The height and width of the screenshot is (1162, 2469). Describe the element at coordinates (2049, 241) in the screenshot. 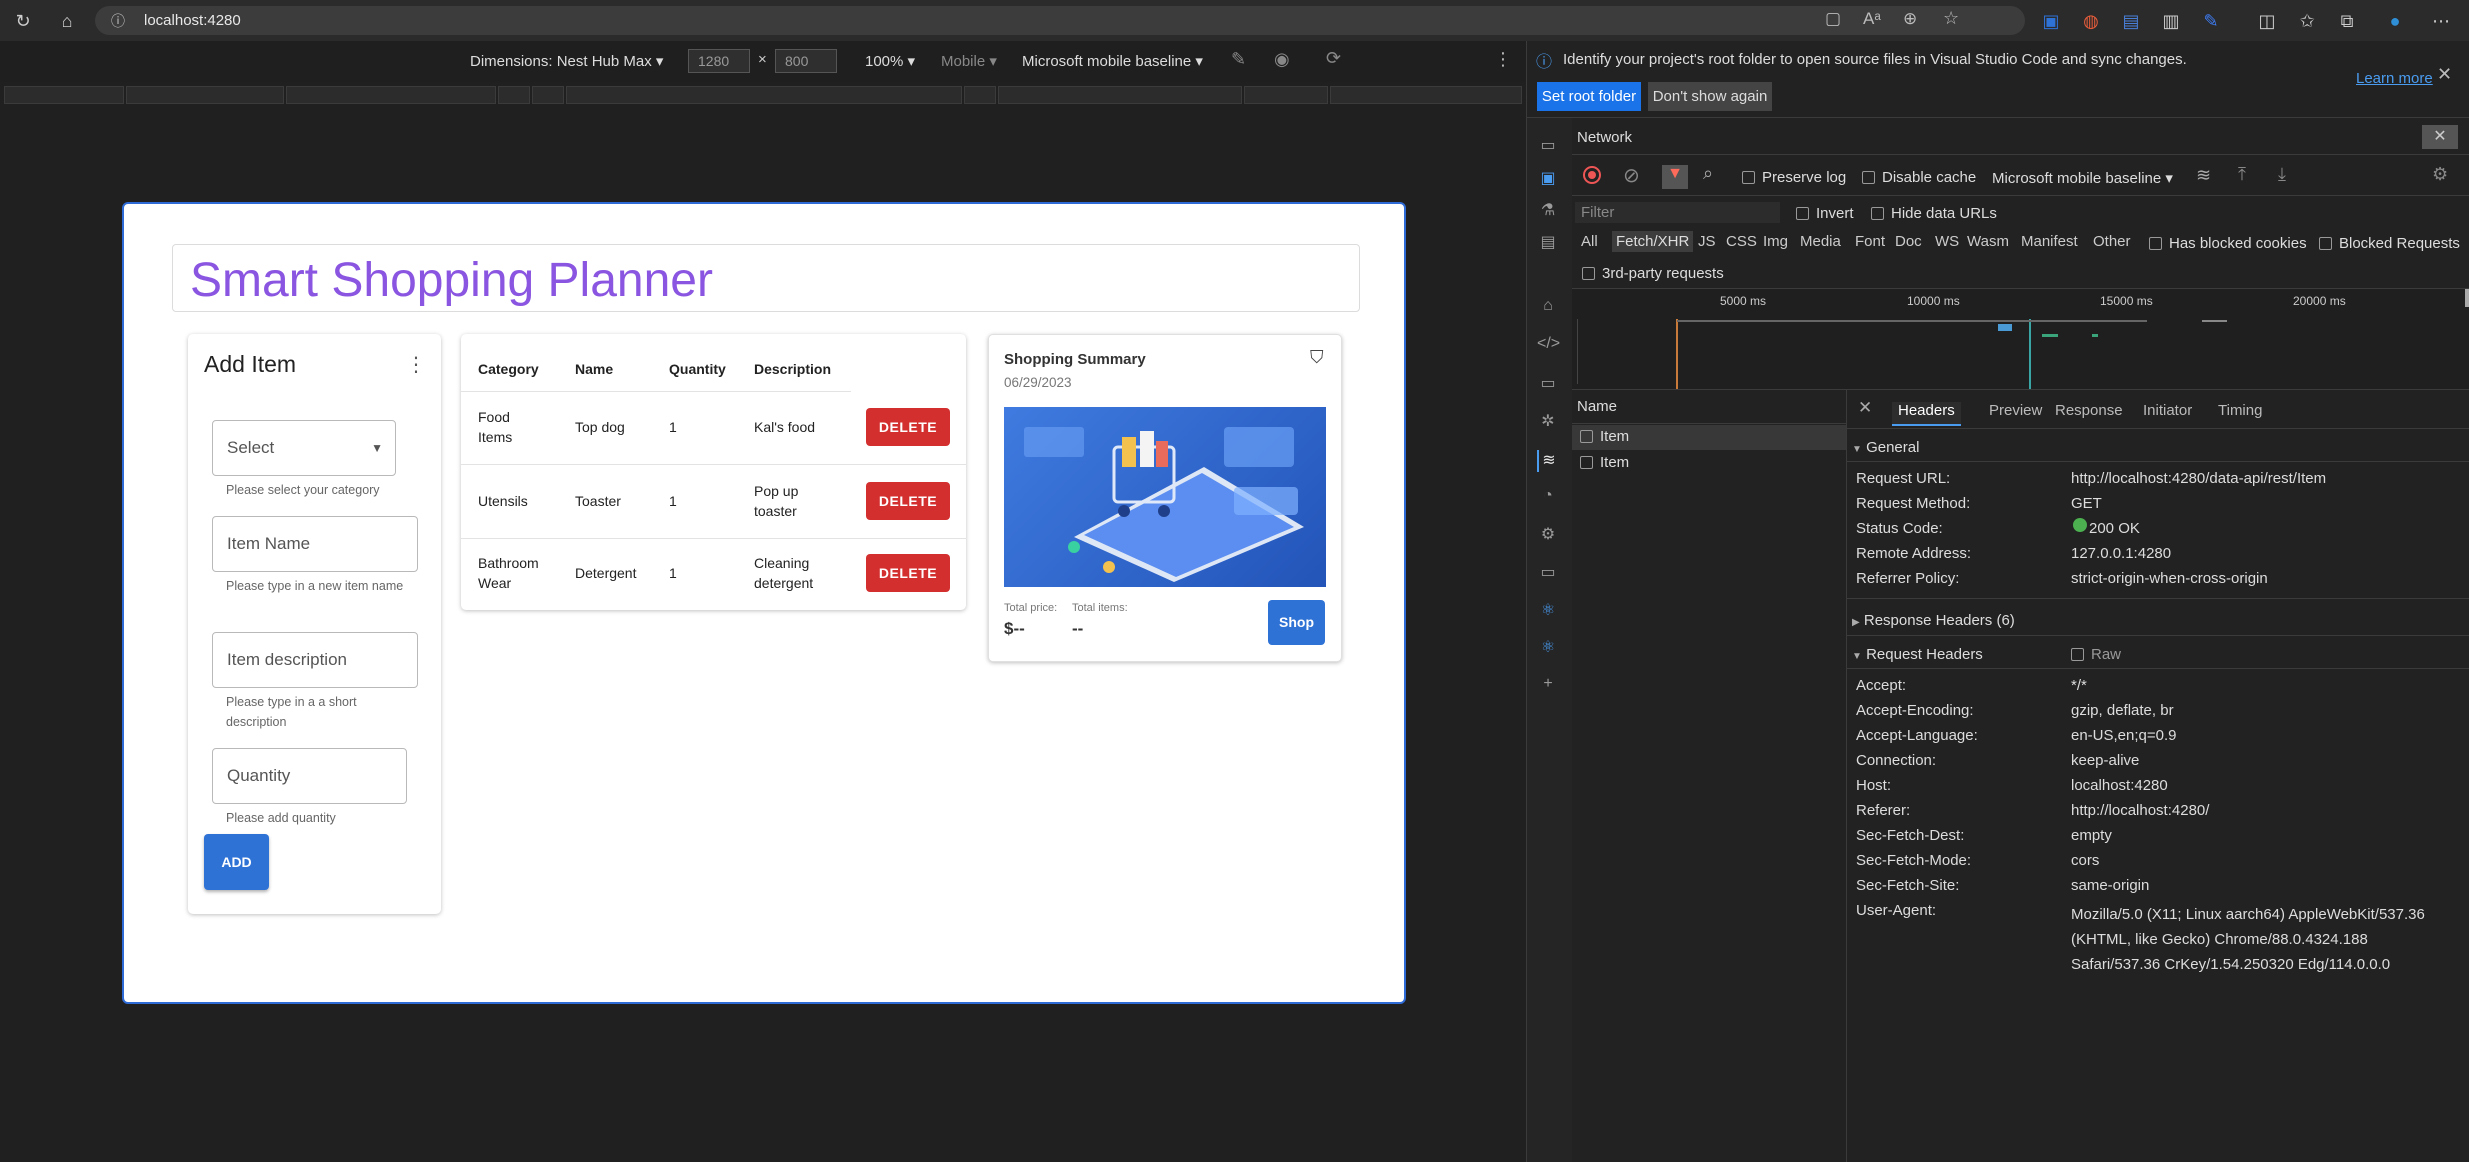

I see `type-filter-manifest: Manifest` at that location.